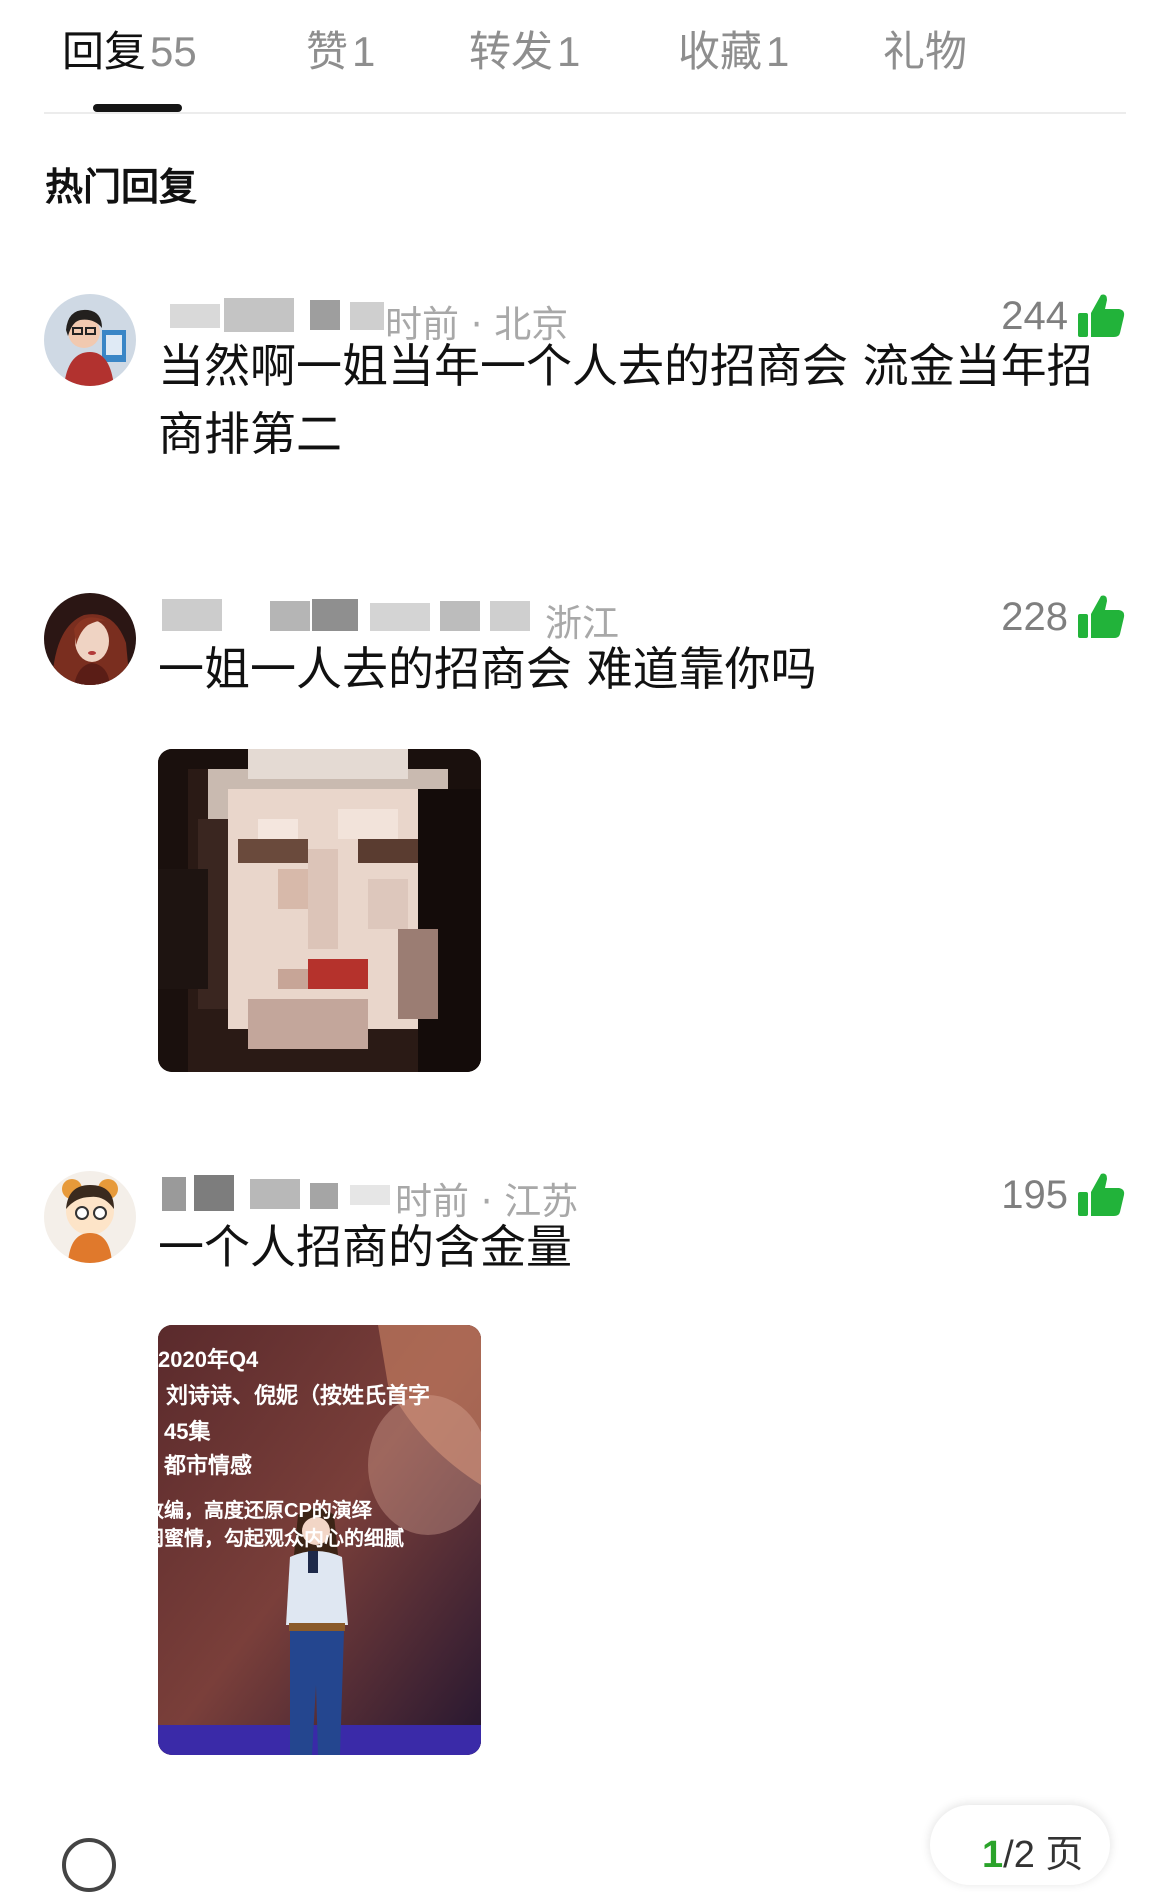  I want to click on comment-meta: 时前 · 江苏, so click(390, 1197).